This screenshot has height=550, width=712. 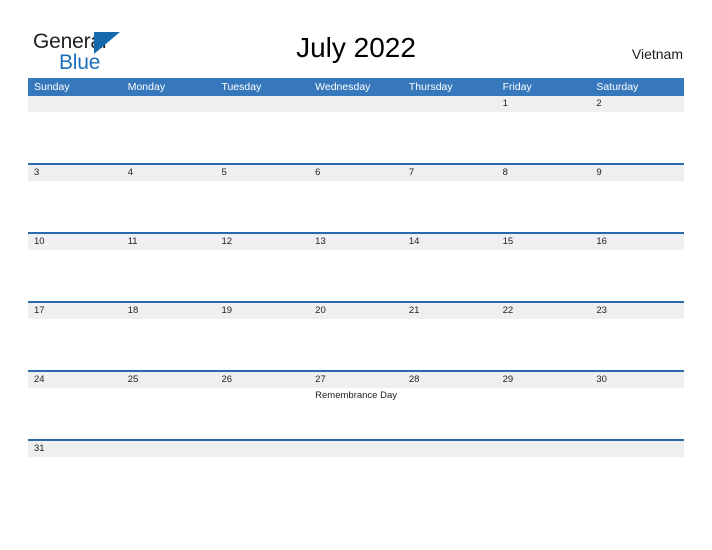 What do you see at coordinates (450, 242) in the screenshot?
I see `day-number: 14` at bounding box center [450, 242].